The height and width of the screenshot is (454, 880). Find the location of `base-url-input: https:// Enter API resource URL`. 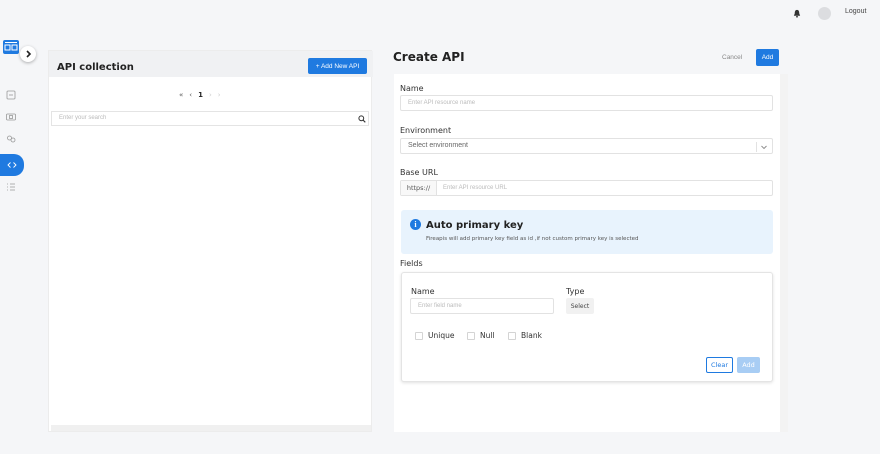

base-url-input: https:// Enter API resource URL is located at coordinates (586, 188).